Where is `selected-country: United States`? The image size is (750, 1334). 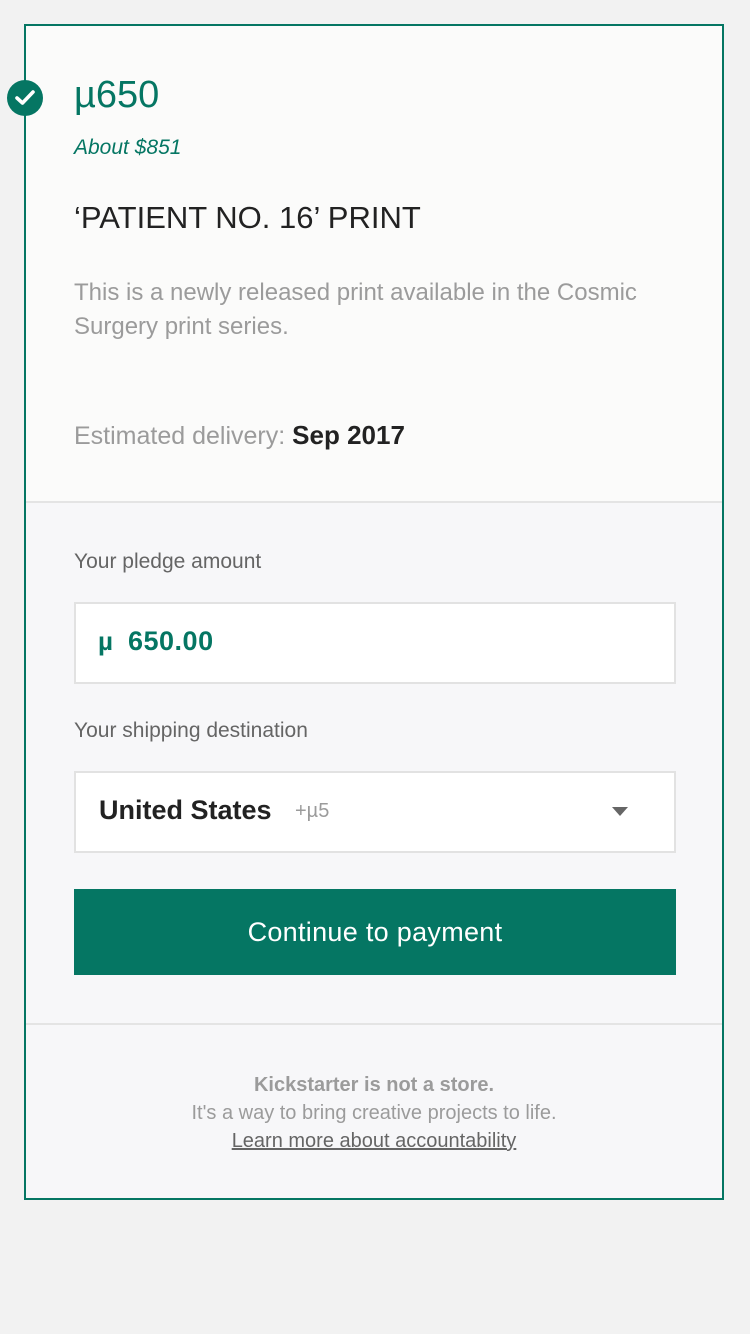 selected-country: United States is located at coordinates (185, 810).